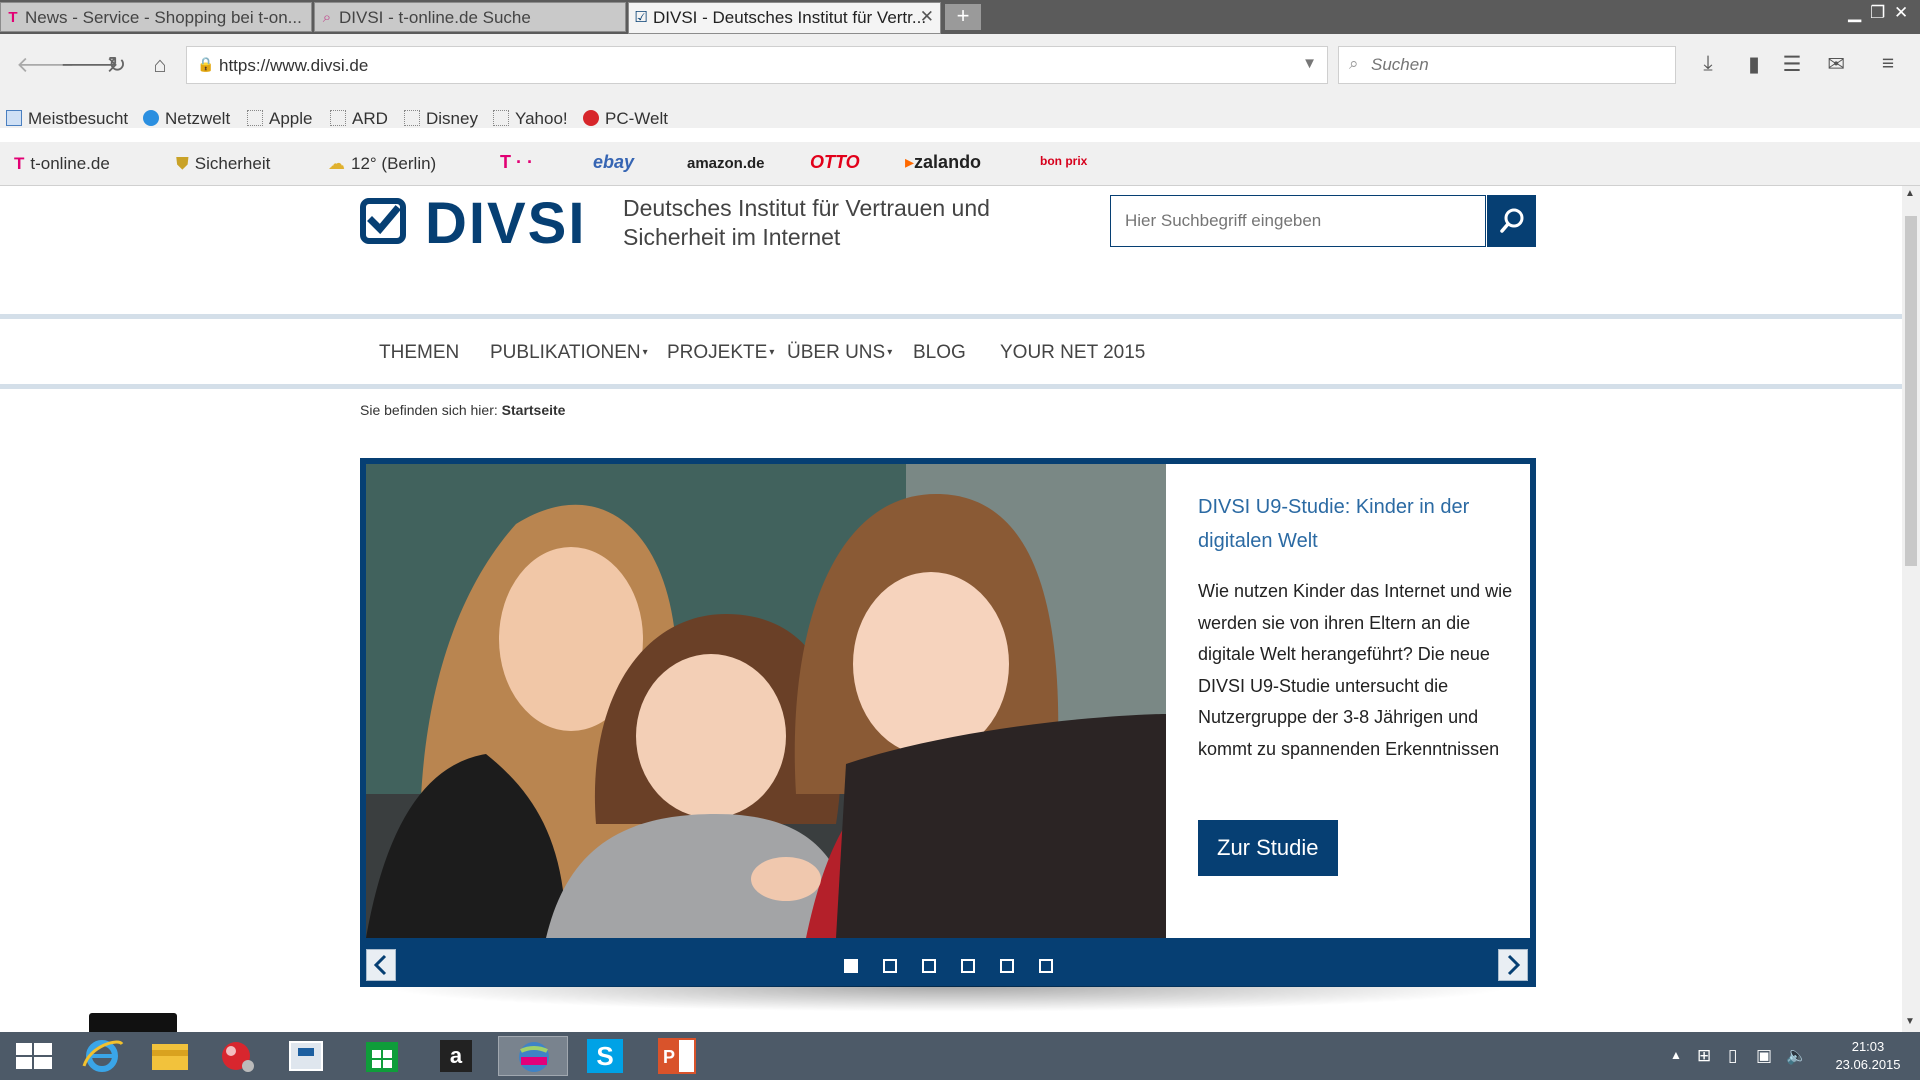  I want to click on bookmark-ard: ARD, so click(359, 119).